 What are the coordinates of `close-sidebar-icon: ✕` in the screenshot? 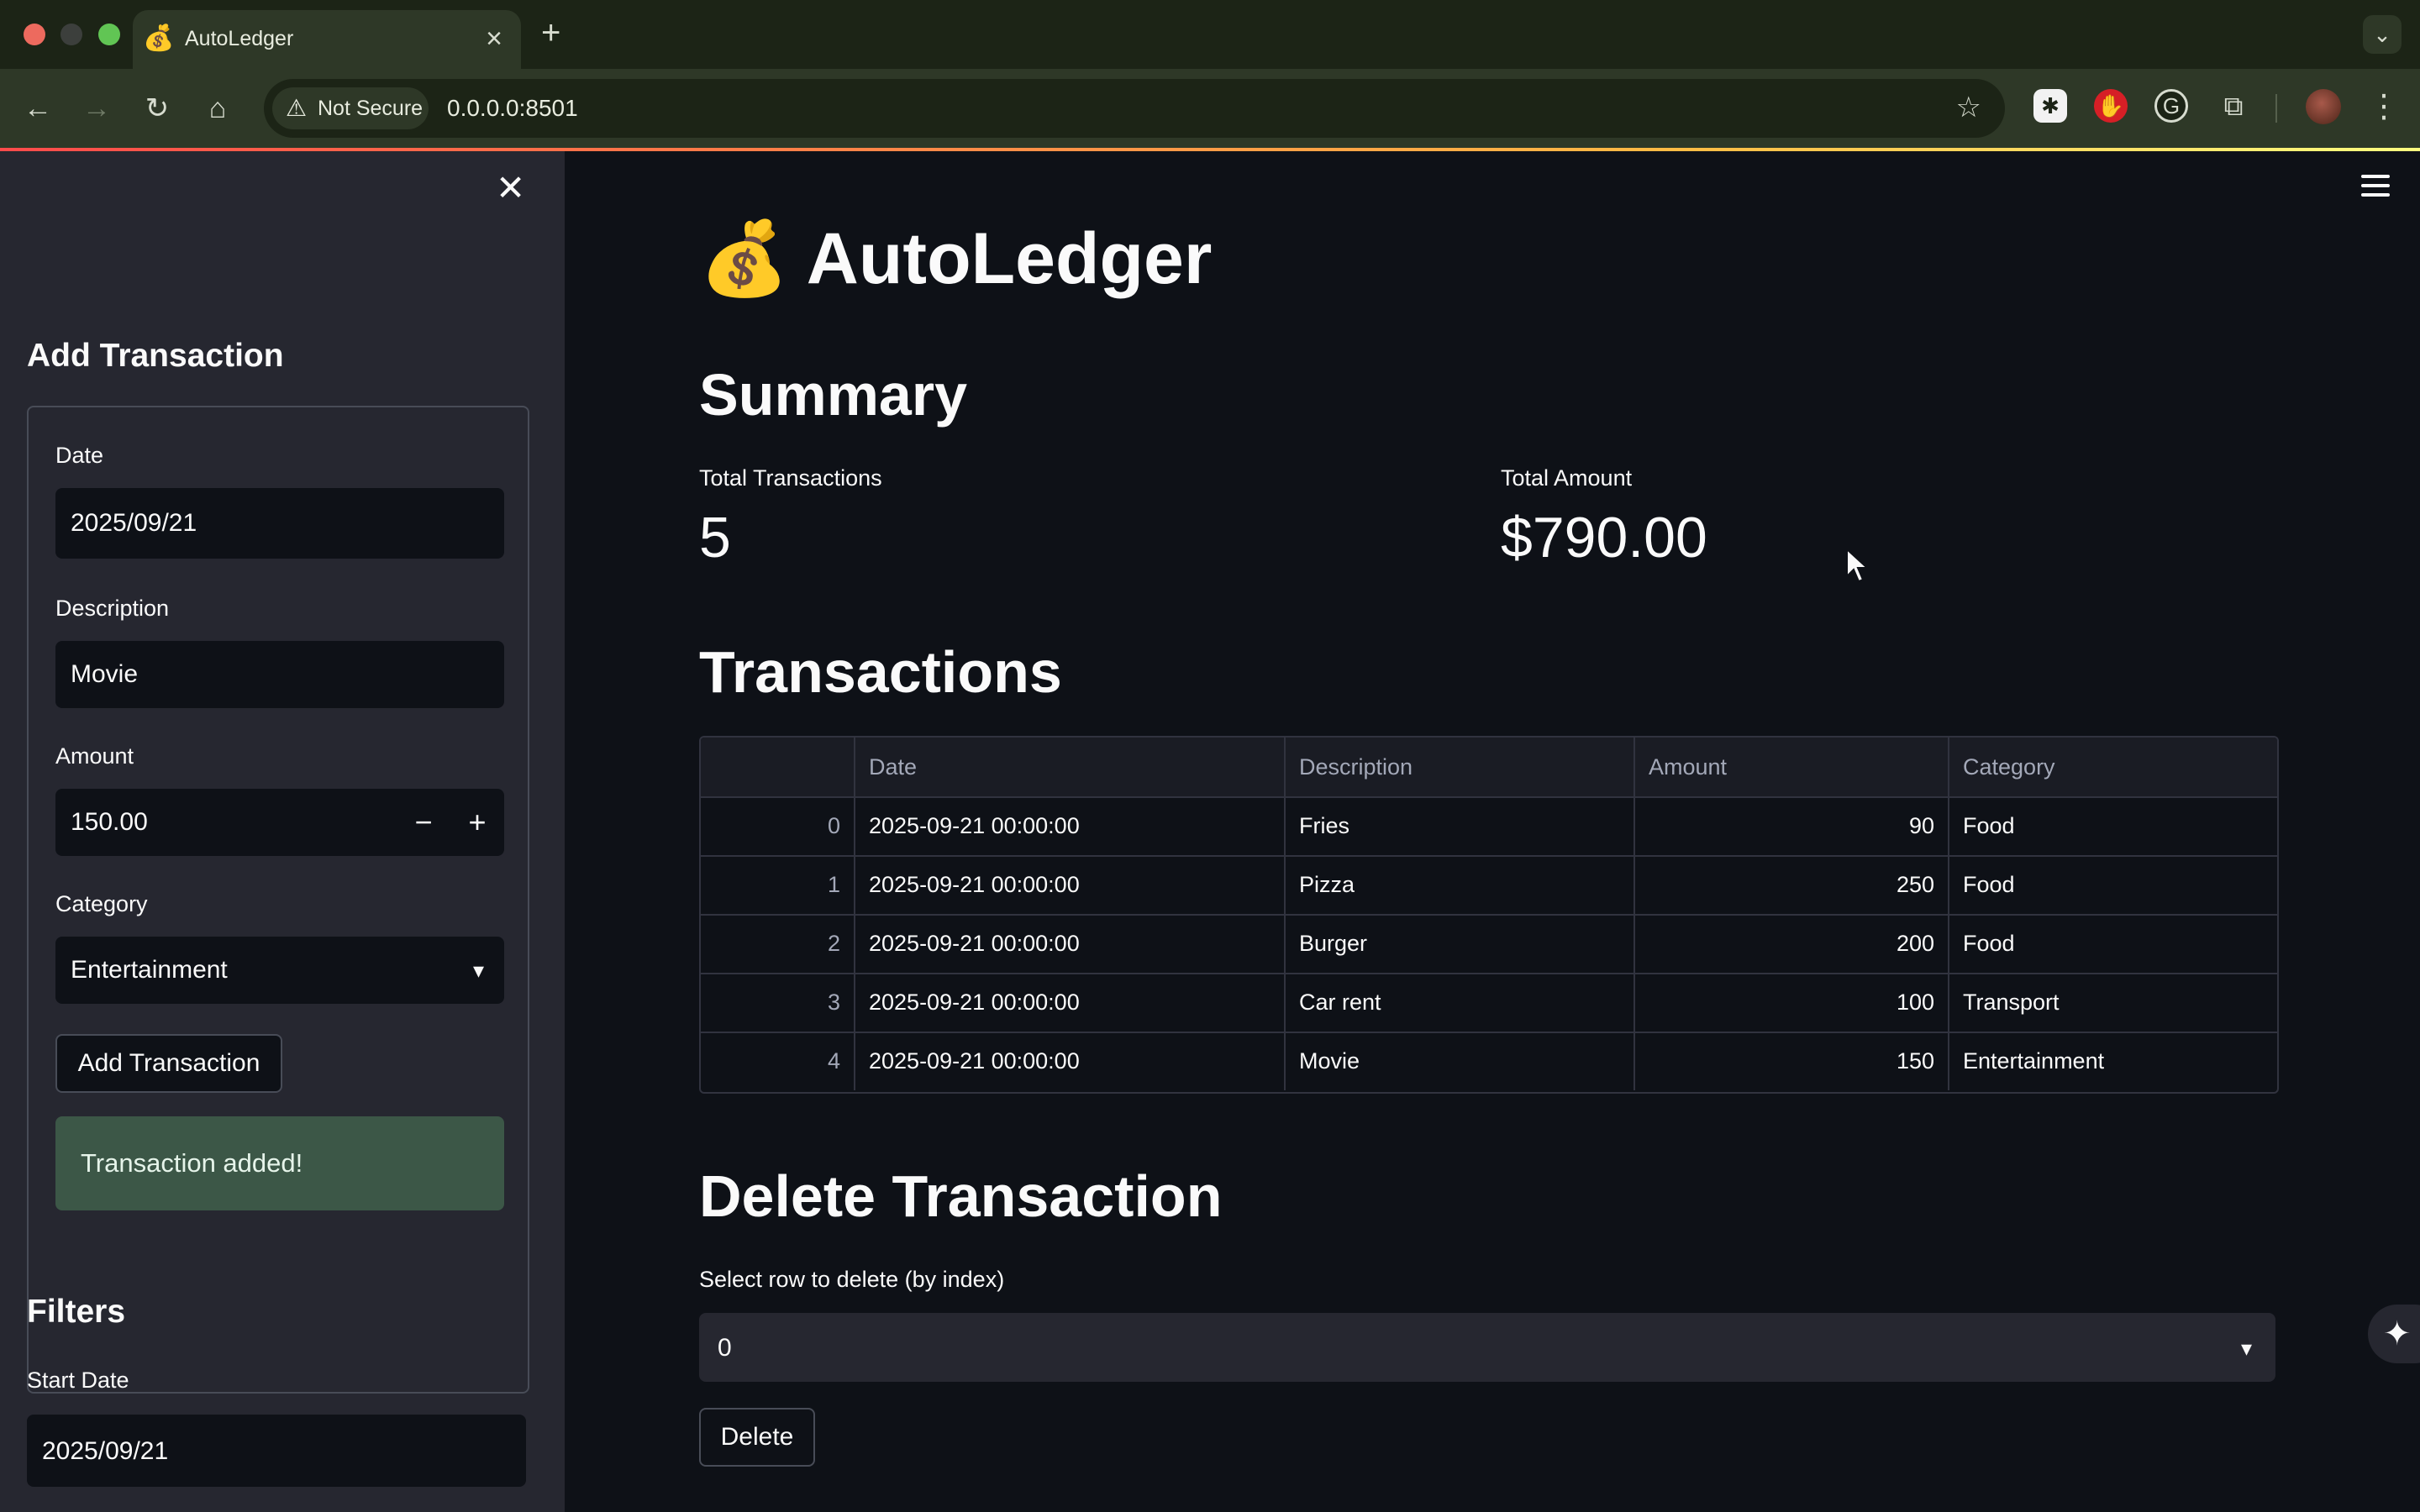 It's located at (511, 188).